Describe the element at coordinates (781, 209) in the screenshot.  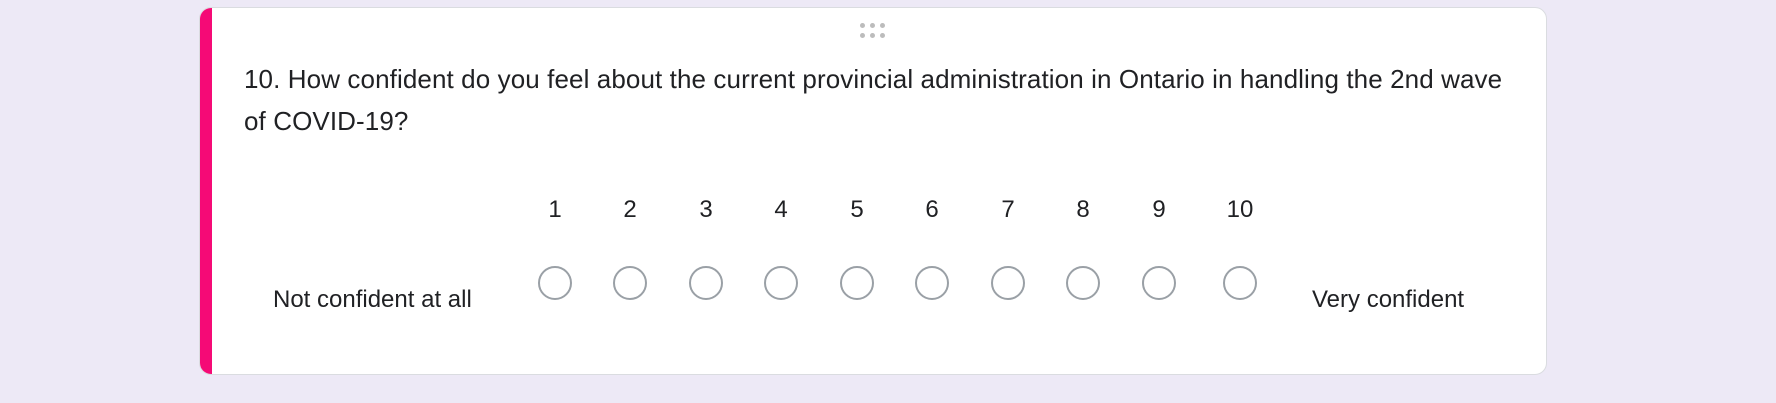
I see `scale-number-4: 4` at that location.